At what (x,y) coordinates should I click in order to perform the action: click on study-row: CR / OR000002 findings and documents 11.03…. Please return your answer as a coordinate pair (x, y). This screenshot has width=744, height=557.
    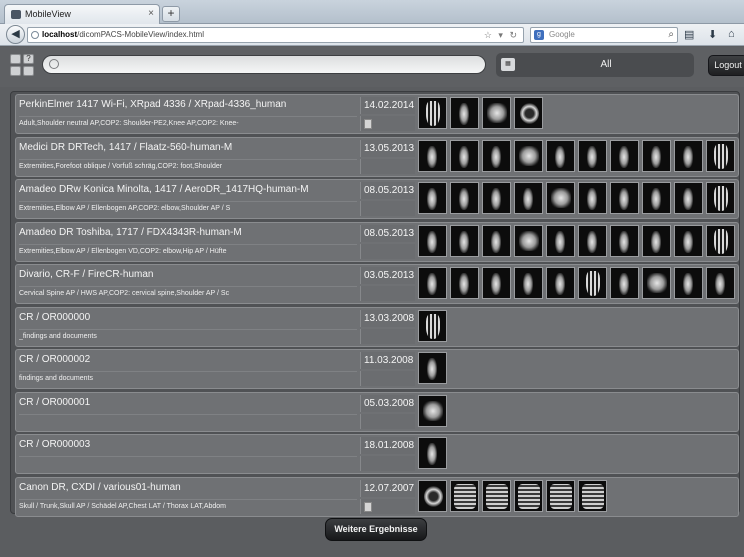
    Looking at the image, I should click on (377, 369).